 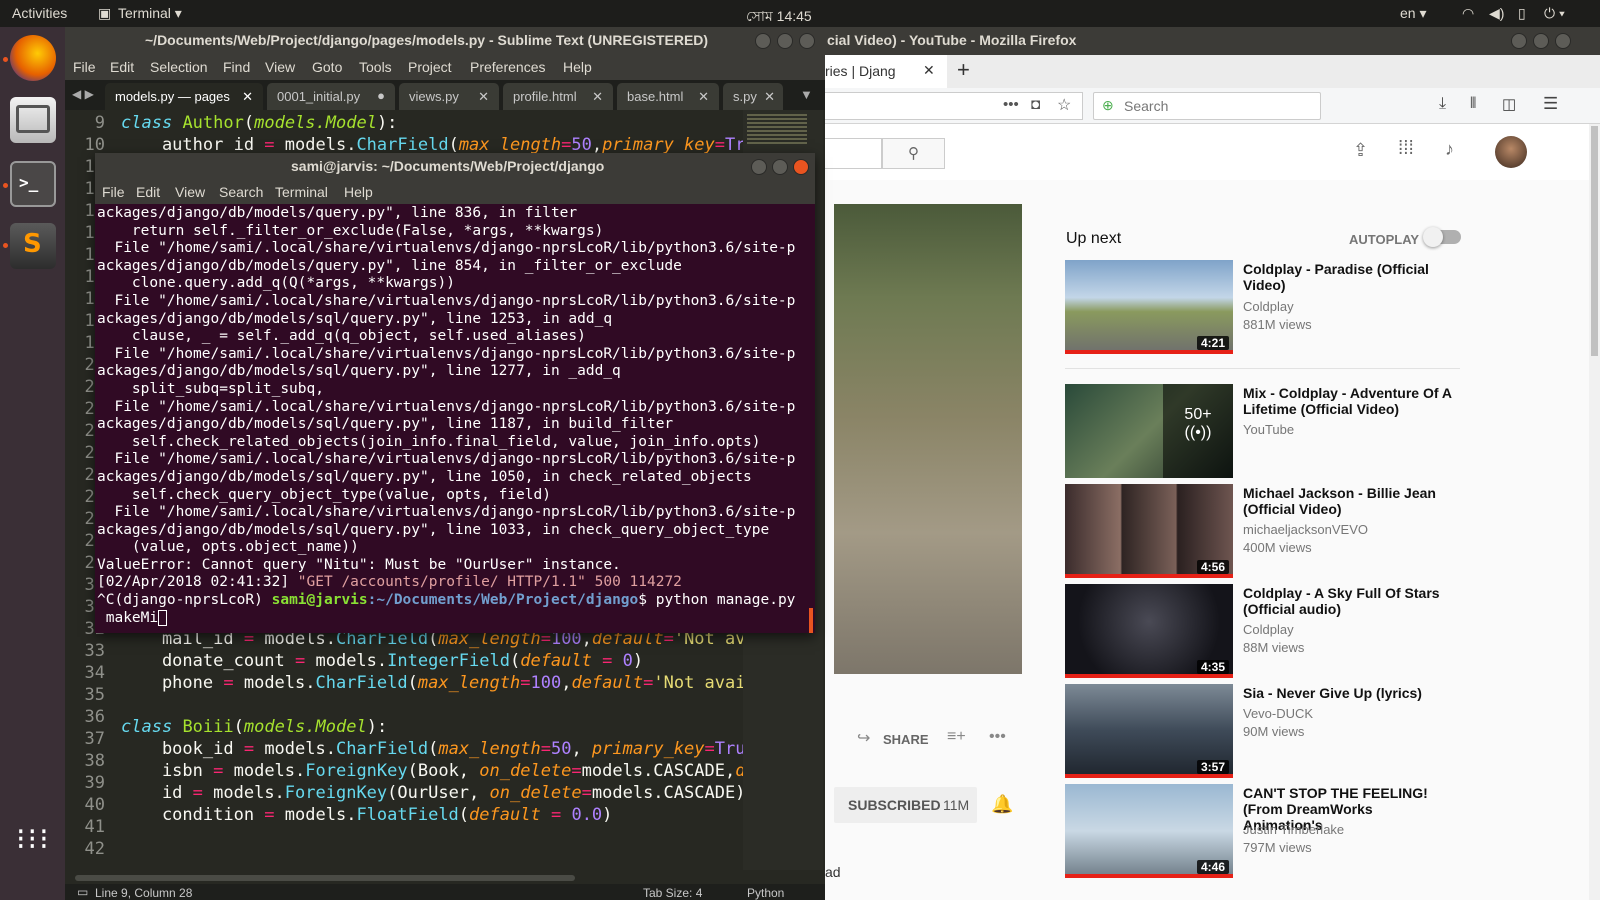 I want to click on scrollbar, so click(x=1594, y=512).